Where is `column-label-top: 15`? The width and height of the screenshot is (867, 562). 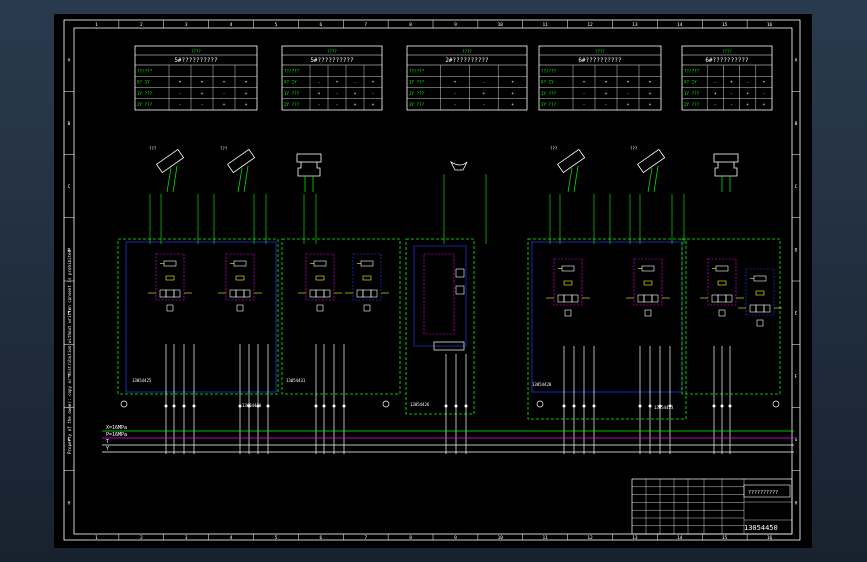 column-label-top: 15 is located at coordinates (725, 25).